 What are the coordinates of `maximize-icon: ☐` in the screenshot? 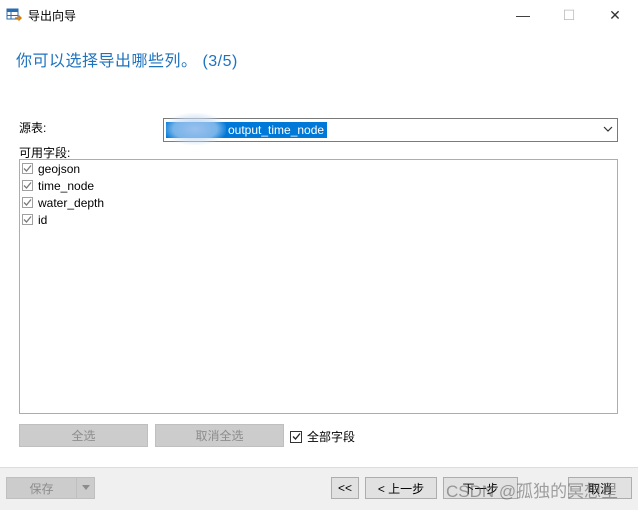 It's located at (569, 14).